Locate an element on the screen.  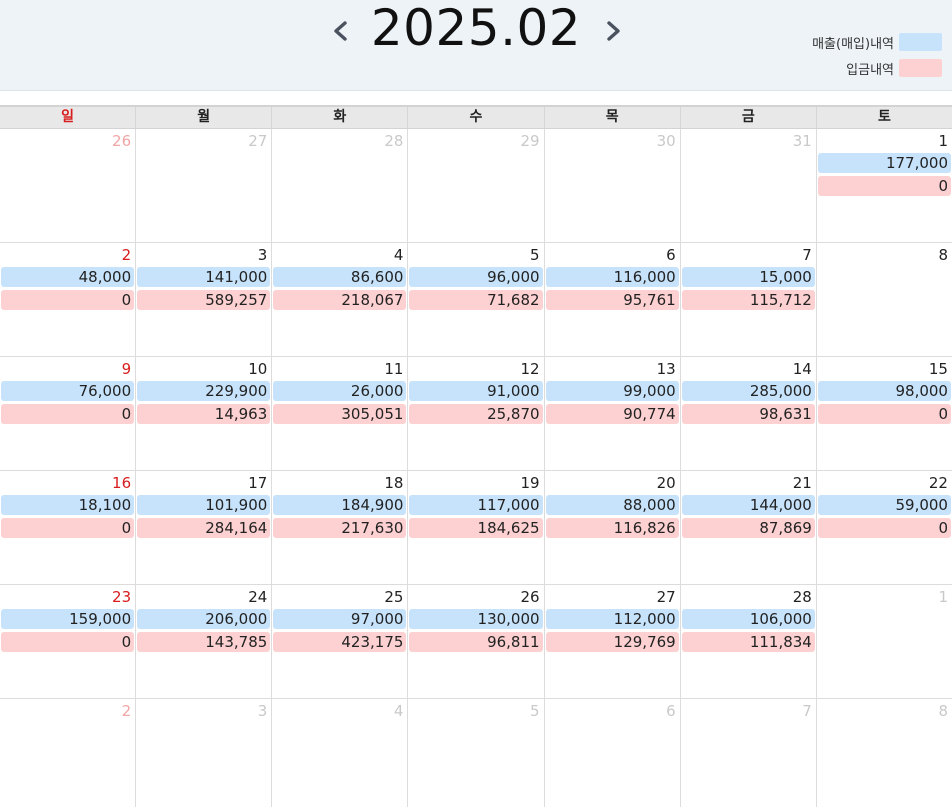
day-cell: 14 285,000 98,631 is located at coordinates (749, 413).